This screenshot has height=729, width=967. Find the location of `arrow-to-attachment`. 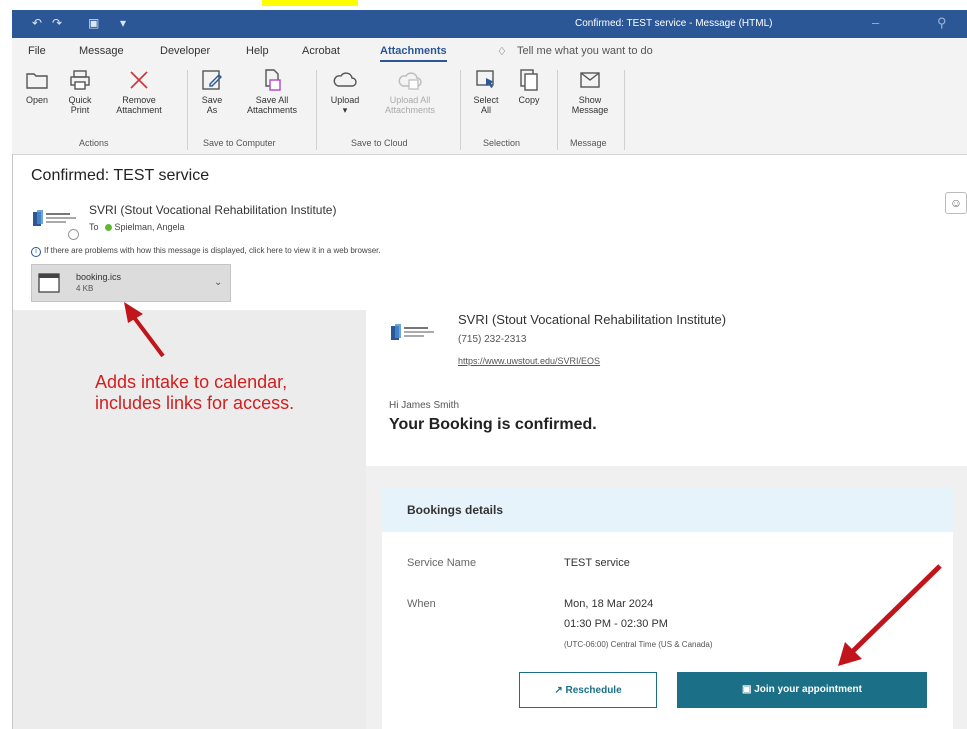

arrow-to-attachment is located at coordinates (144, 330).